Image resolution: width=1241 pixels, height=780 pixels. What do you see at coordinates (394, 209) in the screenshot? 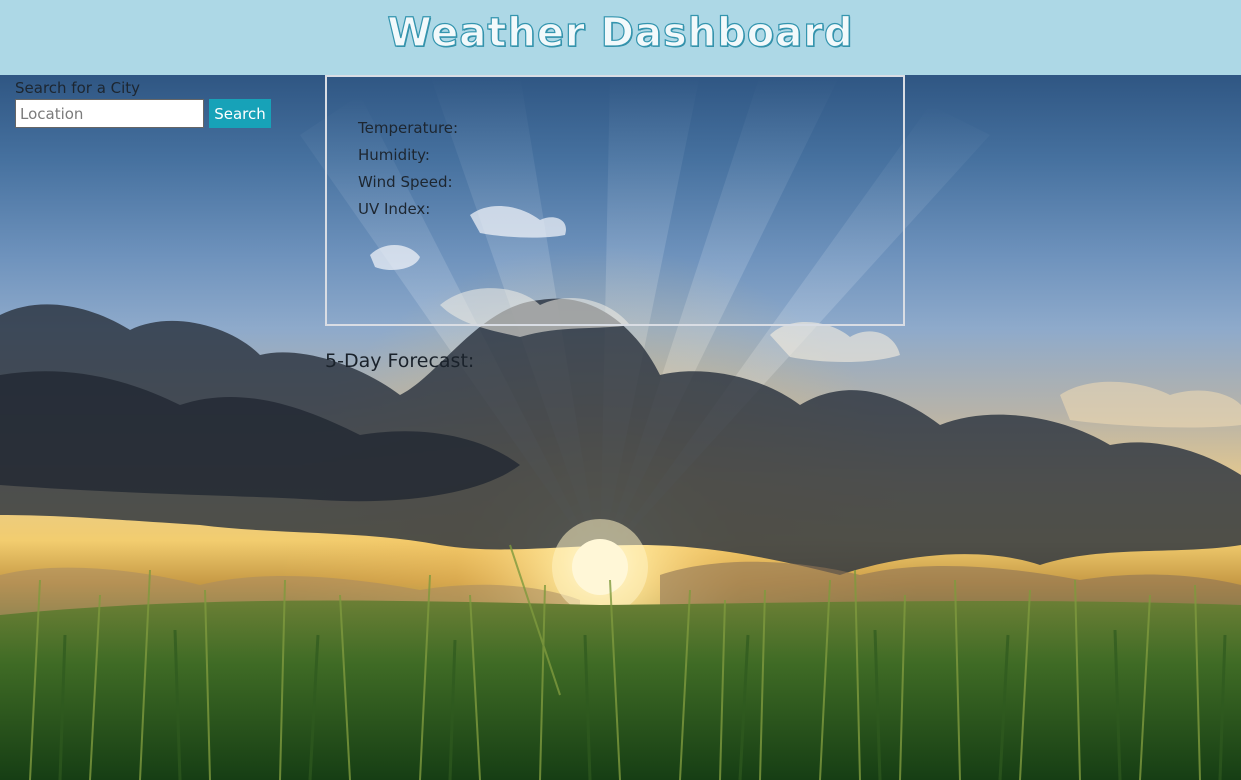
I see `uv-index-label: UV Index:` at bounding box center [394, 209].